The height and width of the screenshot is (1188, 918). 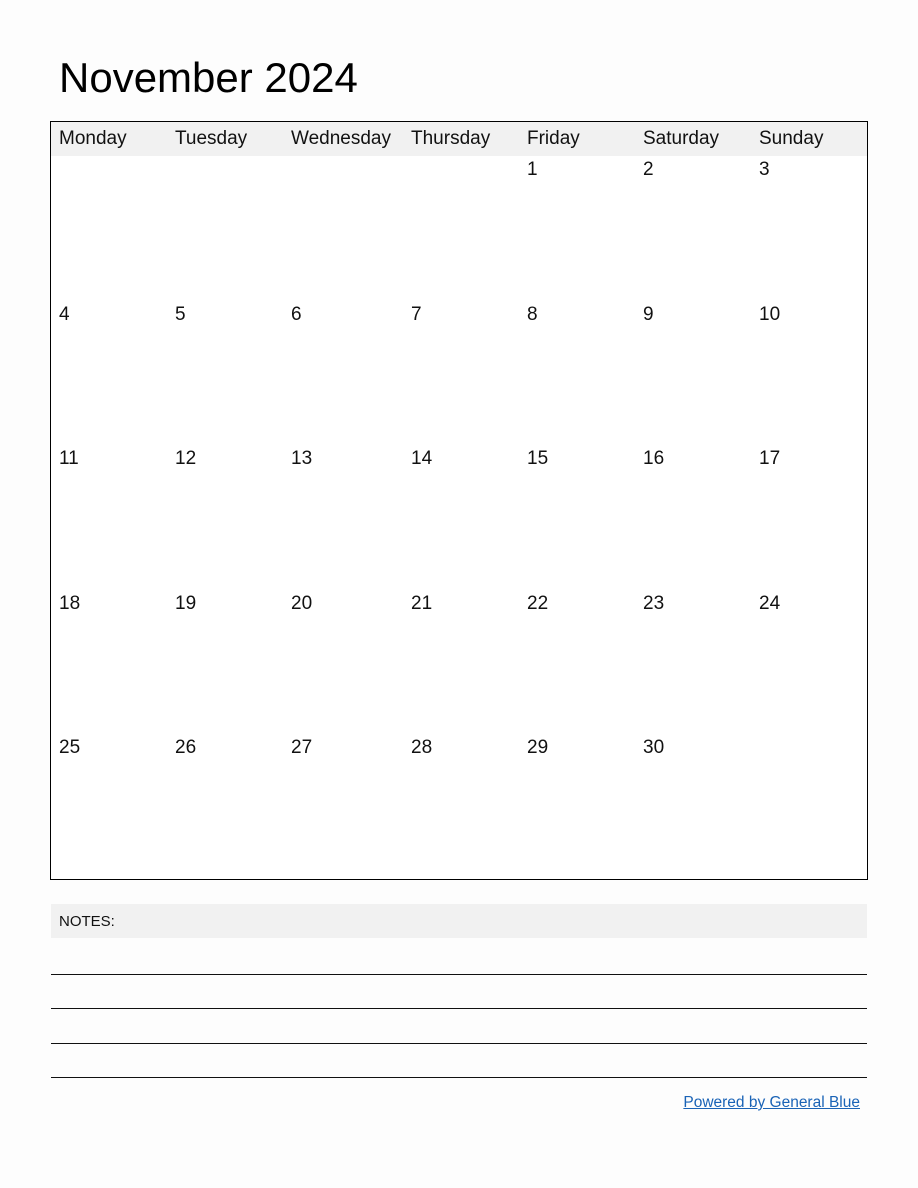 What do you see at coordinates (538, 748) in the screenshot?
I see `day-cell-29: 29` at bounding box center [538, 748].